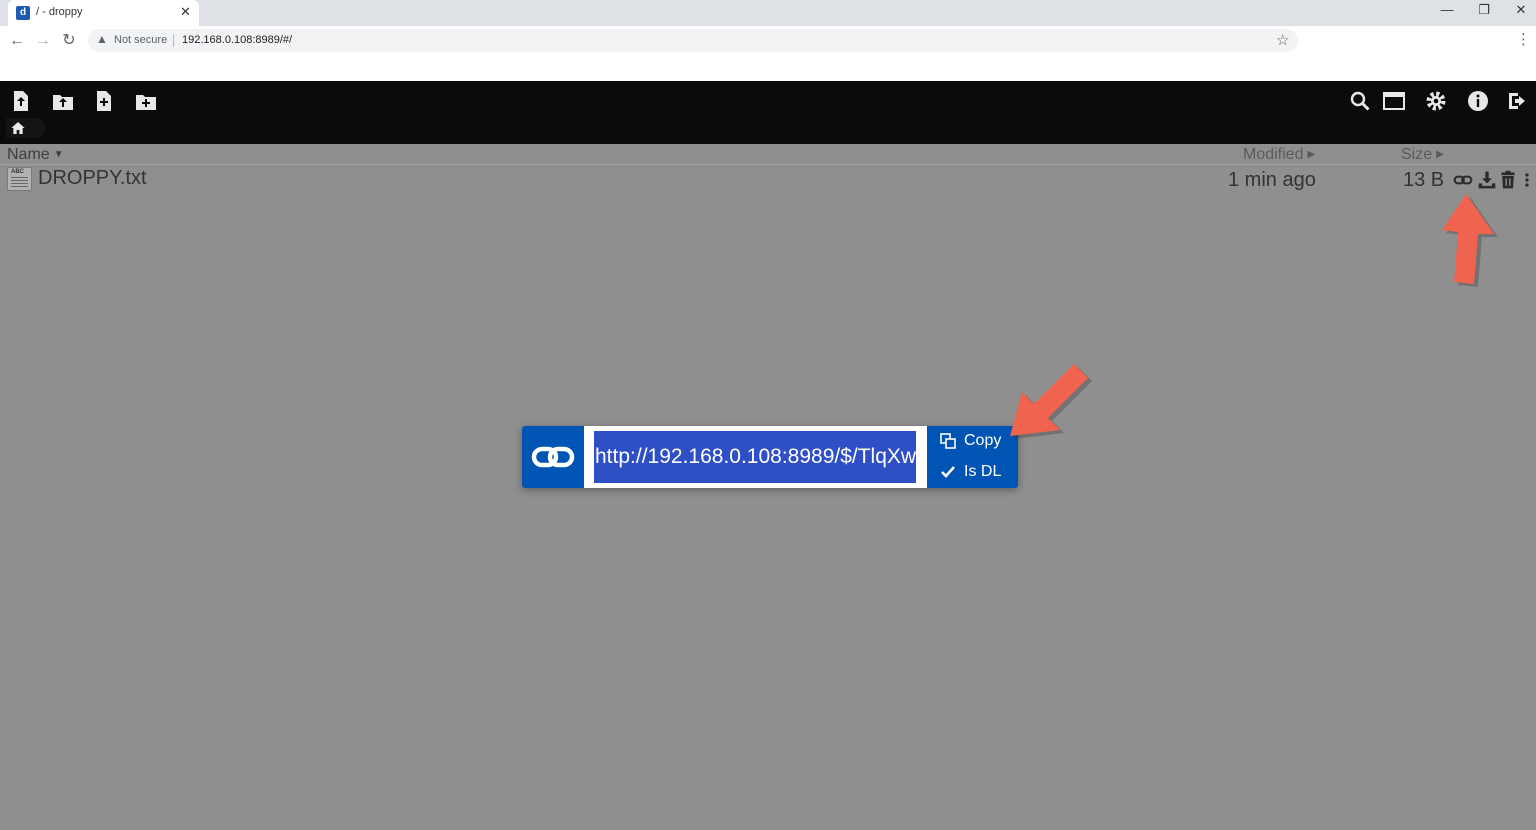  What do you see at coordinates (43, 41) in the screenshot?
I see `forward-icon: →` at bounding box center [43, 41].